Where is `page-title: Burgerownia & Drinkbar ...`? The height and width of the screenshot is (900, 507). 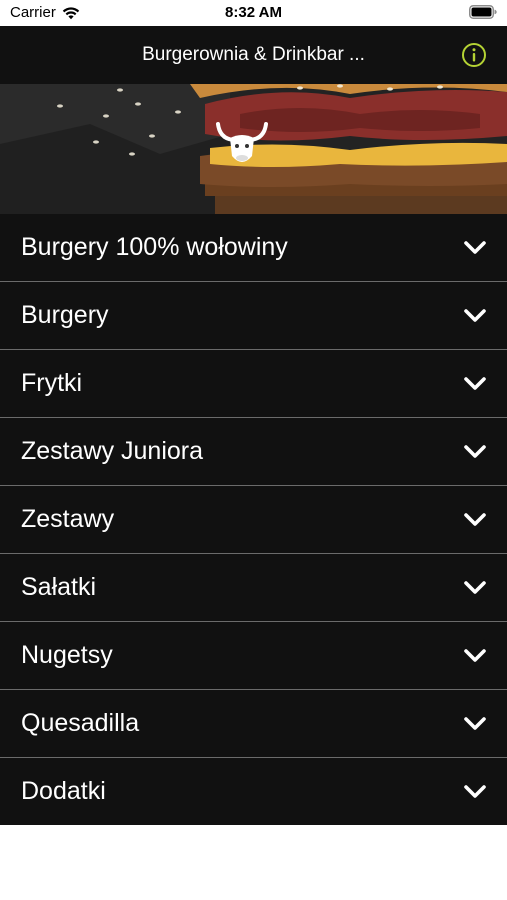
page-title: Burgerownia & Drinkbar ... is located at coordinates (253, 54).